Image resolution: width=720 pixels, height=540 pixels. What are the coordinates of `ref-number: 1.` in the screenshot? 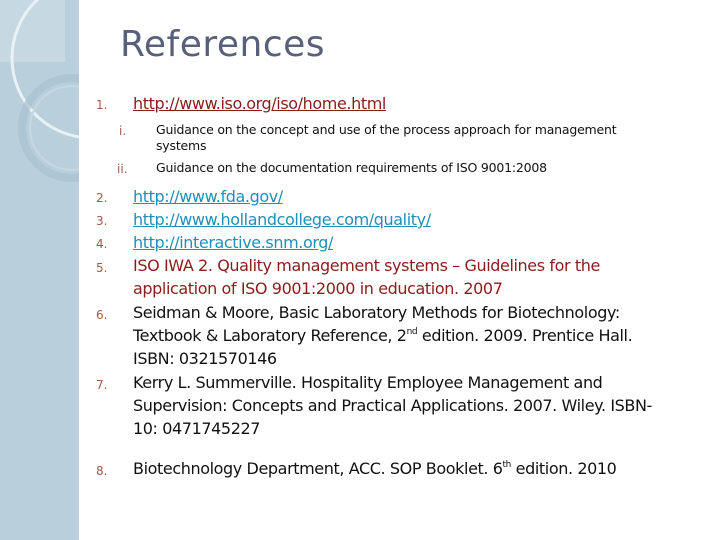 It's located at (102, 105).